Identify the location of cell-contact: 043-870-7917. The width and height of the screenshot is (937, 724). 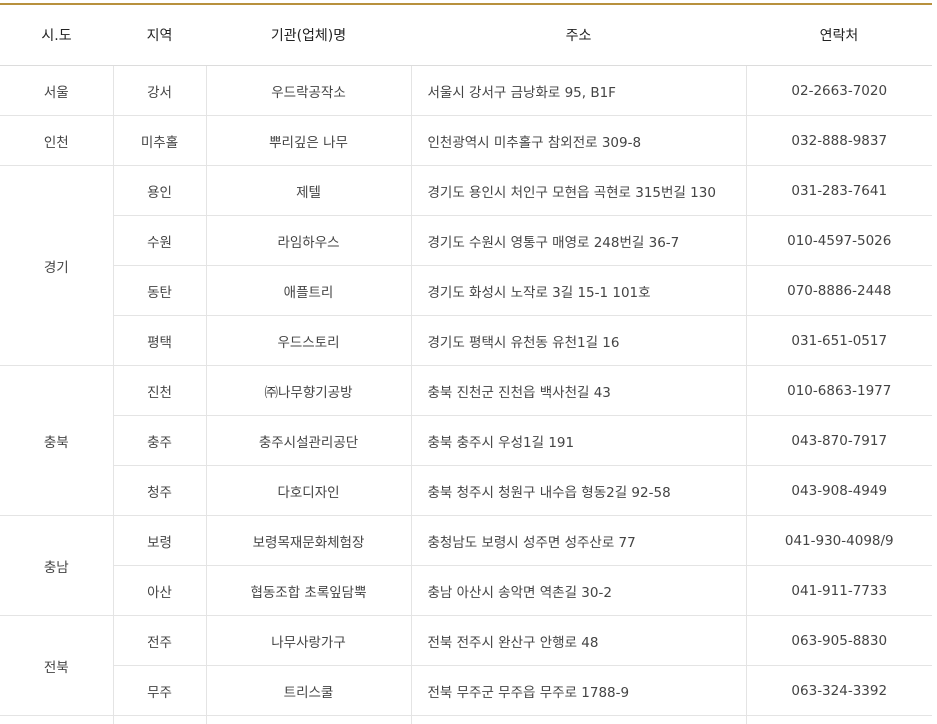
(839, 440).